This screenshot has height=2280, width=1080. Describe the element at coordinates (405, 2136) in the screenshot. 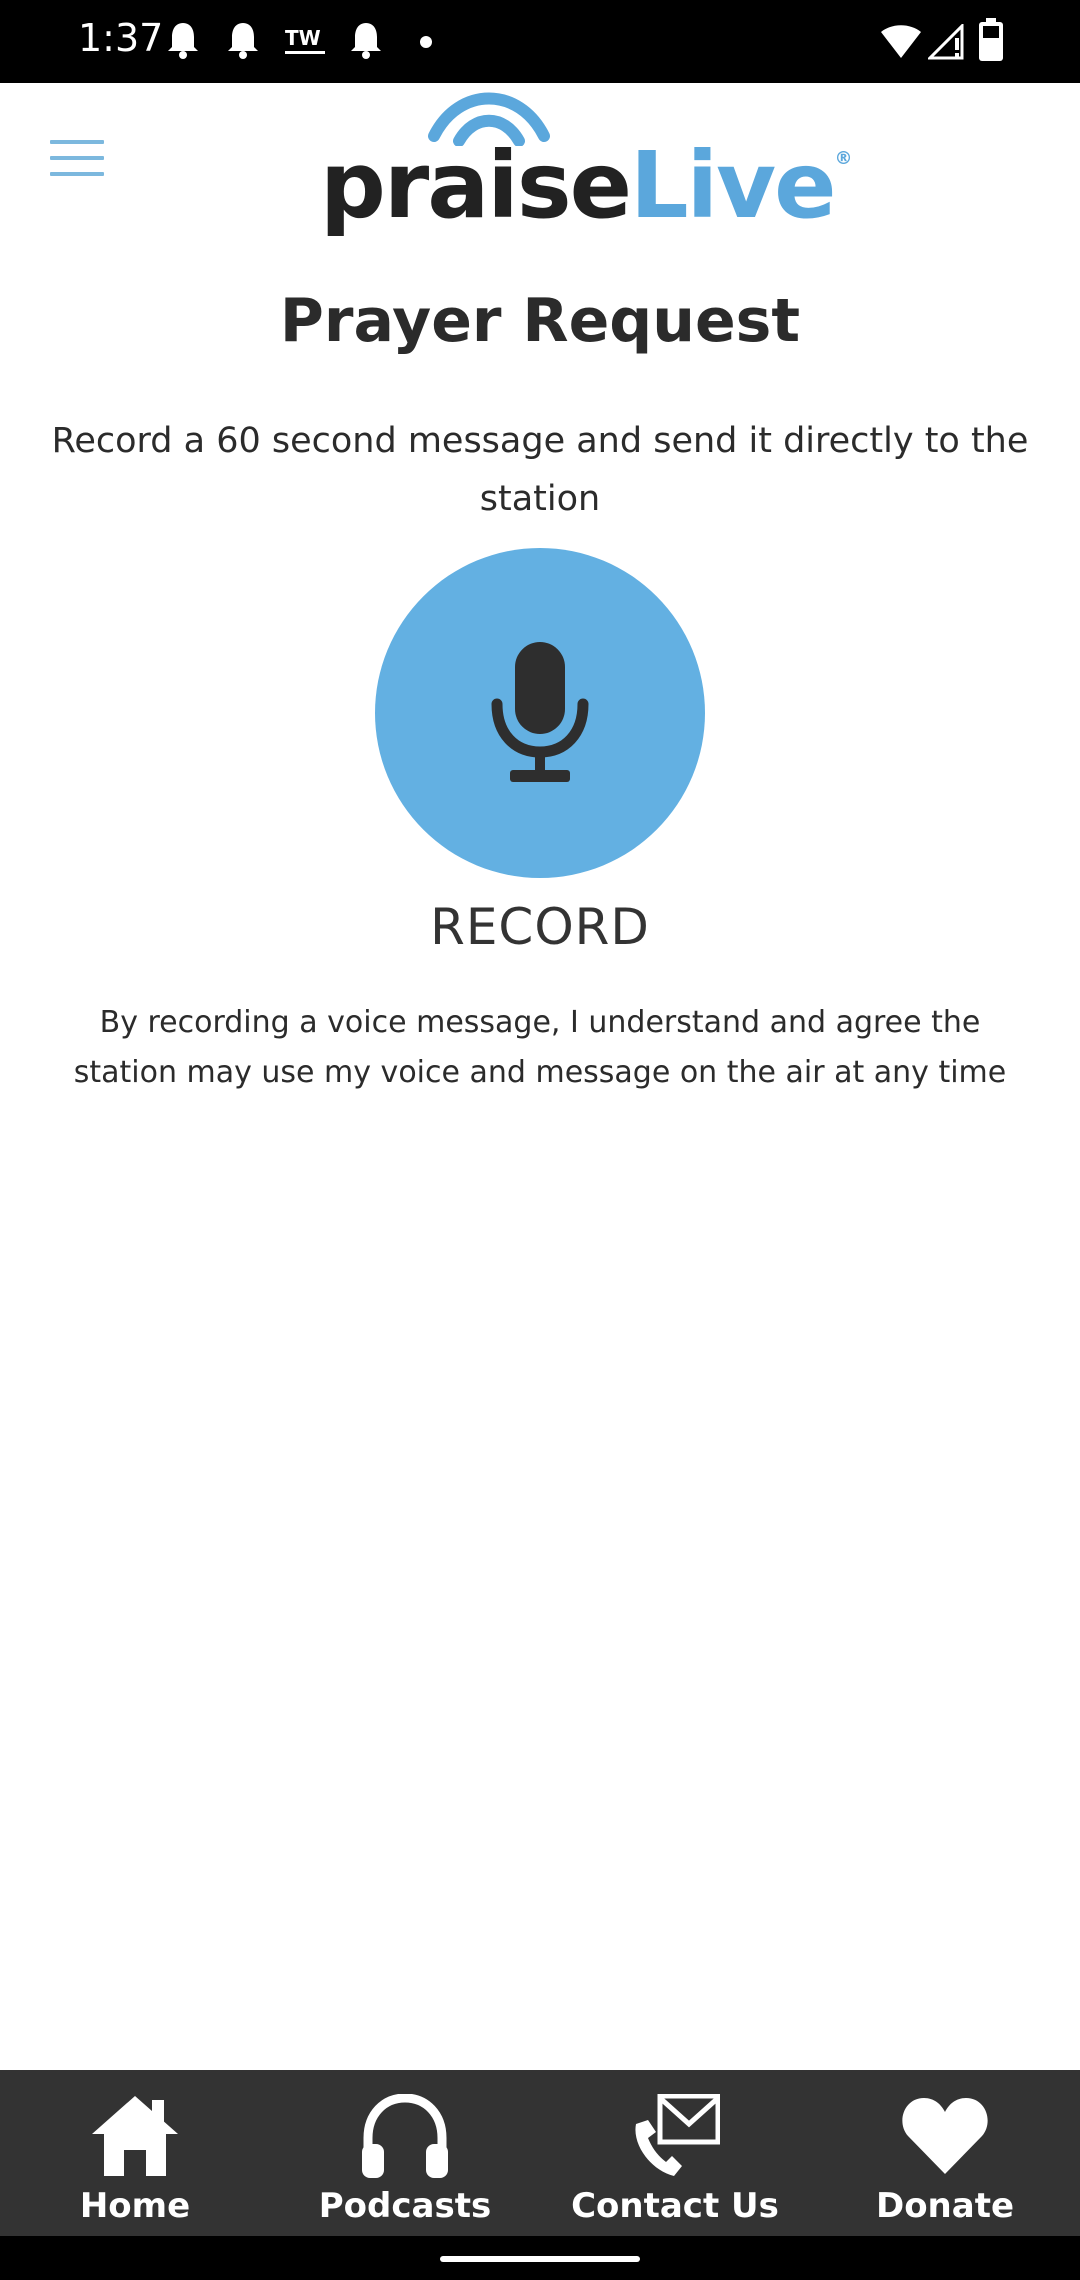

I see `headphones-icon` at that location.